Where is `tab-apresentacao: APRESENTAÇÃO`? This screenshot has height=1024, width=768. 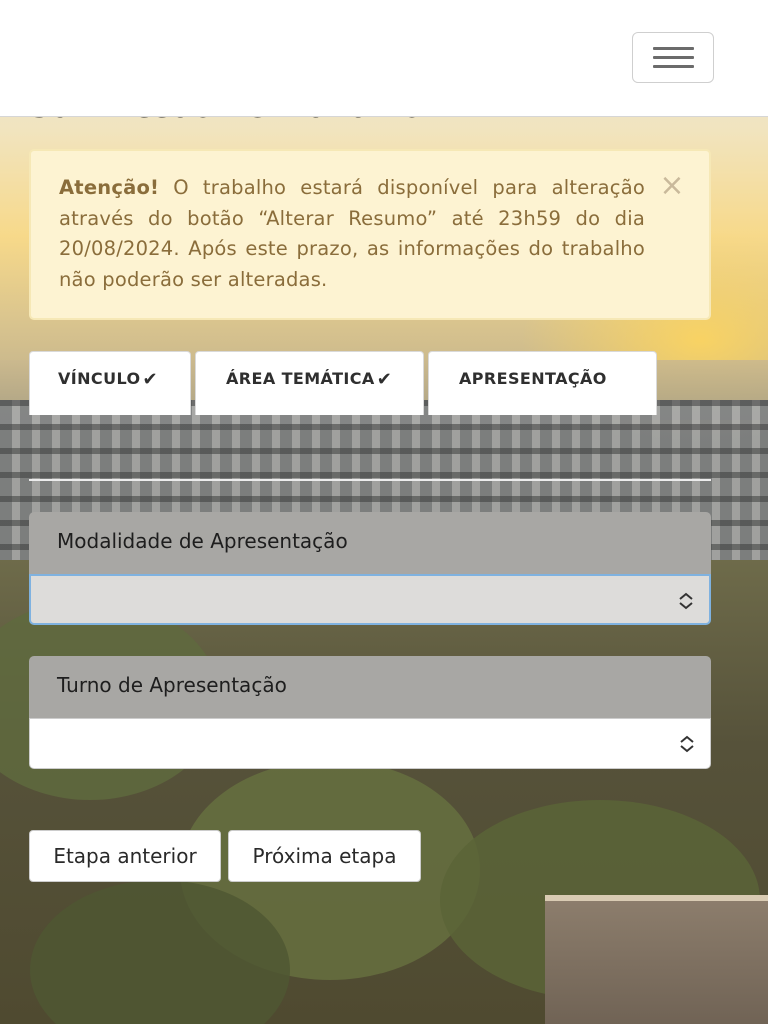 tab-apresentacao: APRESENTAÇÃO is located at coordinates (542, 383).